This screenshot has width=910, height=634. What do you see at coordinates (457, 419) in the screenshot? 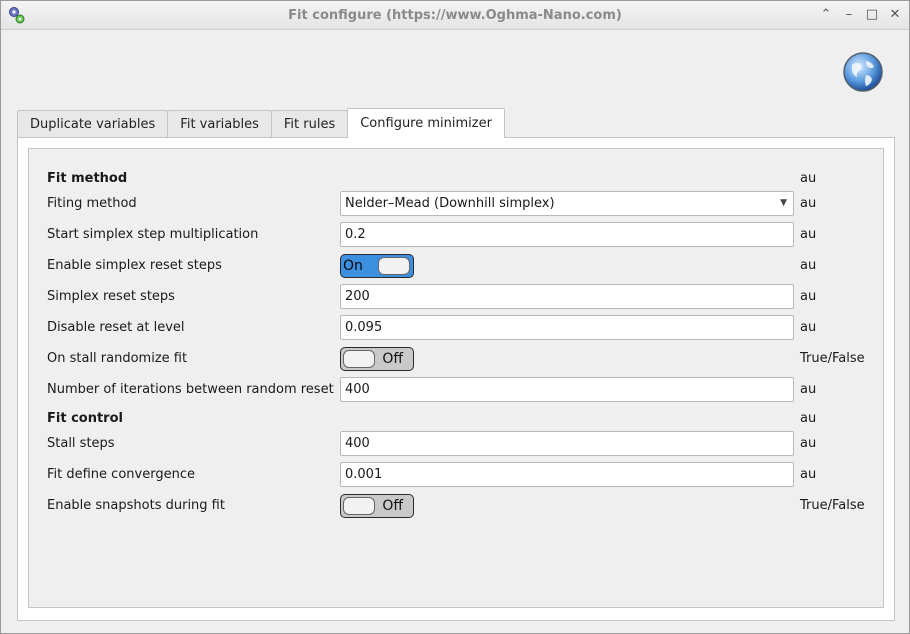
I see `section-fit-control: Fit control au` at bounding box center [457, 419].